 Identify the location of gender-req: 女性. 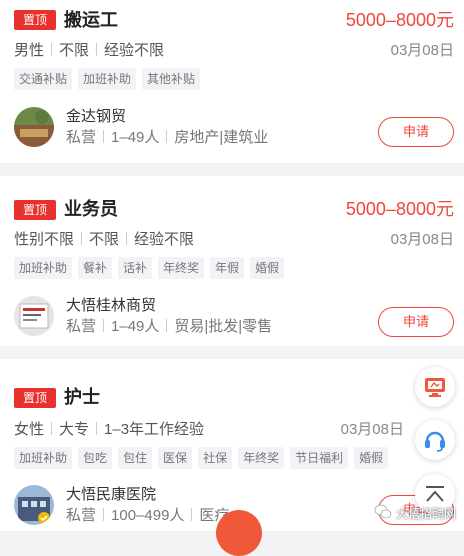
(29, 429).